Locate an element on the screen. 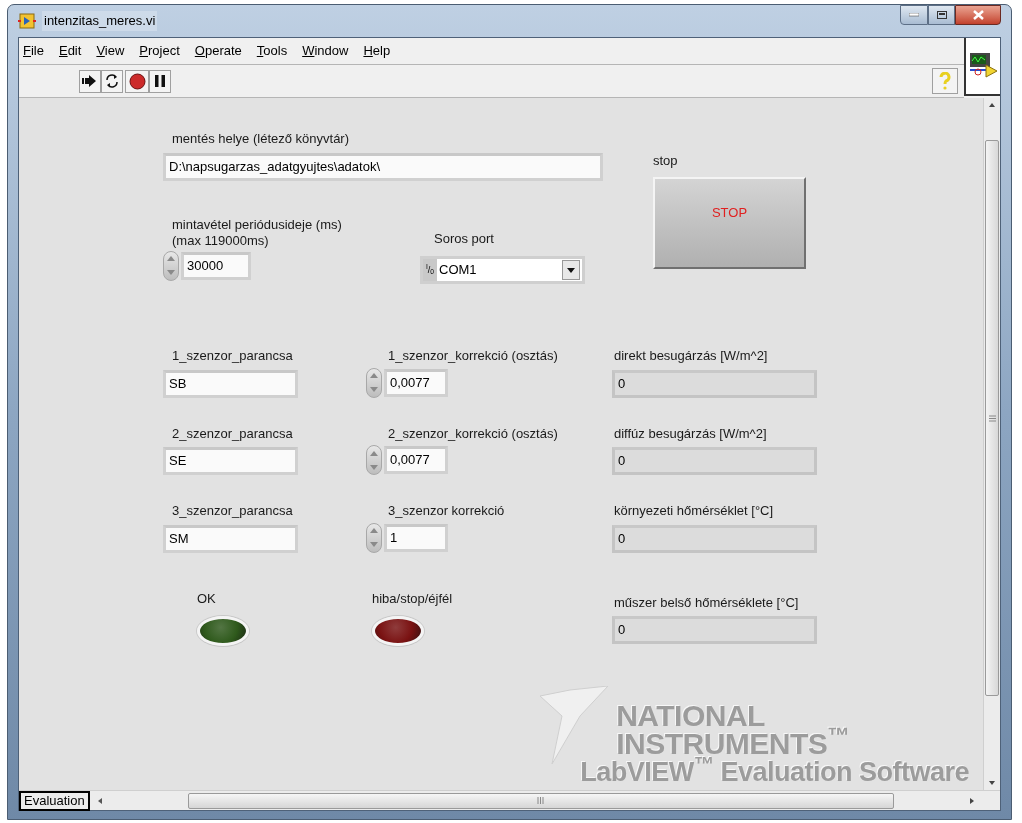 The height and width of the screenshot is (823, 1022). menu-item: Project is located at coordinates (159, 51).